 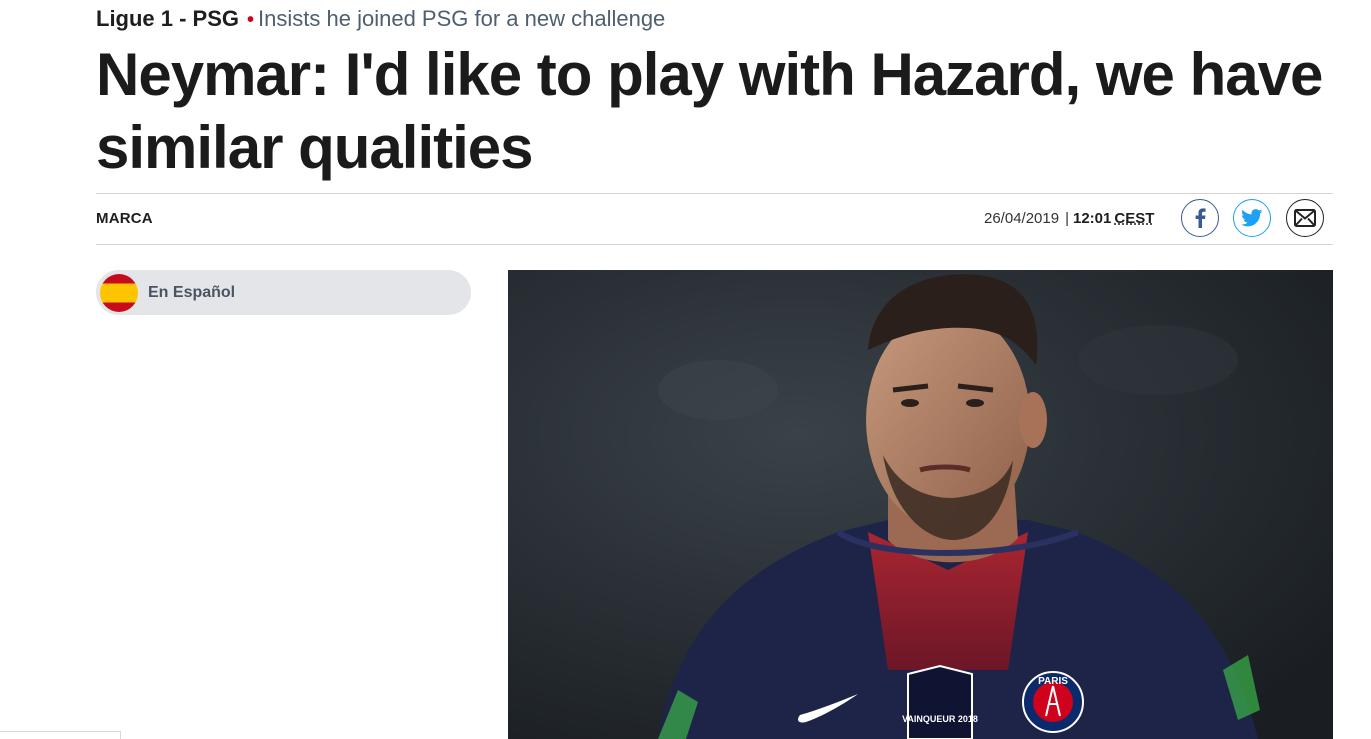 I want to click on share-email-button, so click(x=1305, y=218).